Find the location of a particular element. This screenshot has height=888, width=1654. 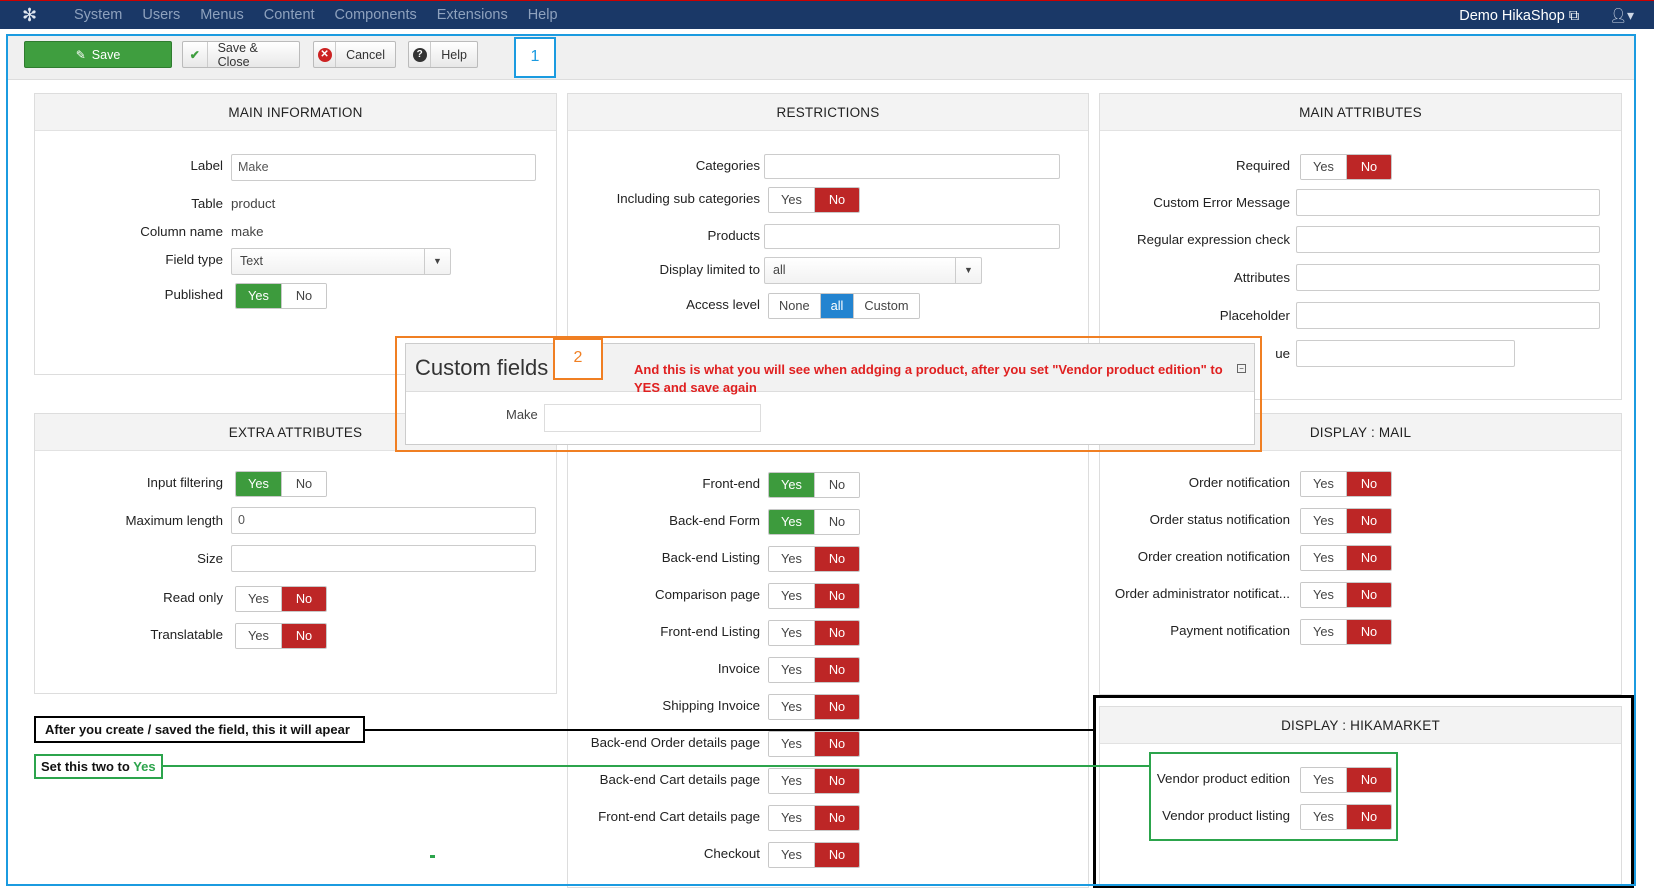

menu-extensions: Extensions is located at coordinates (472, 15).